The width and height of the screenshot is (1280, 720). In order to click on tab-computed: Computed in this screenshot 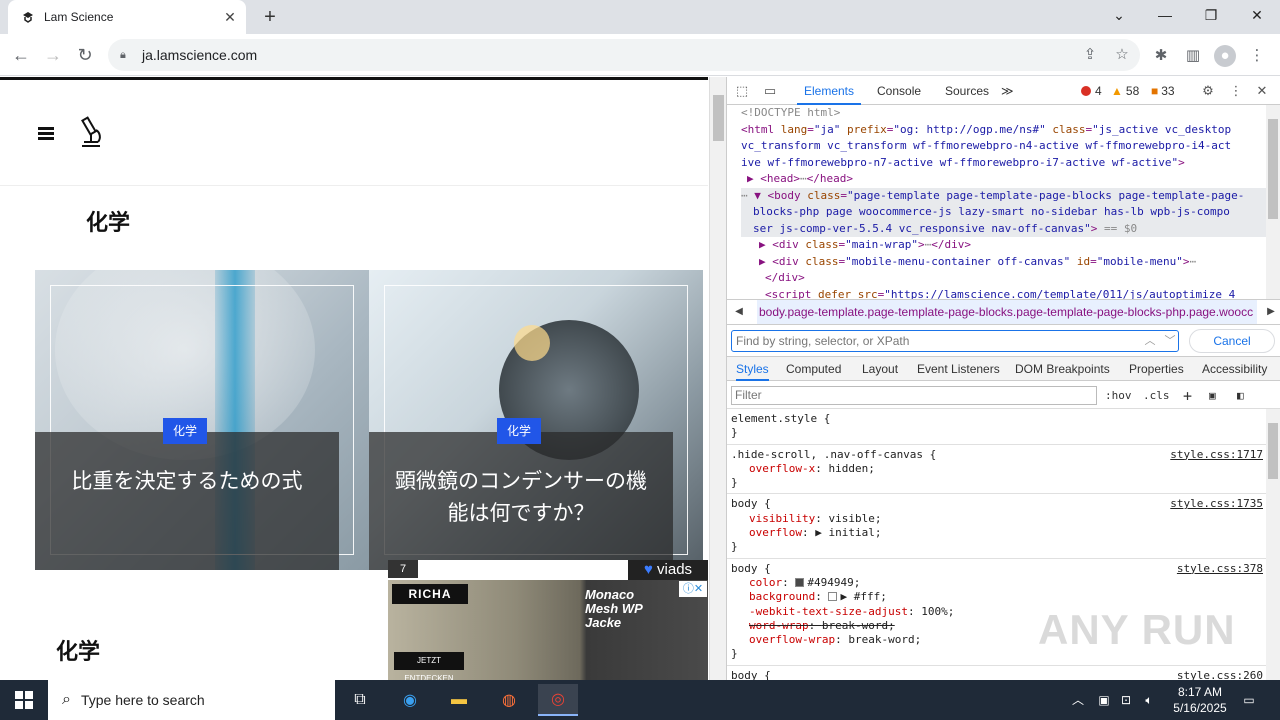, I will do `click(813, 369)`.